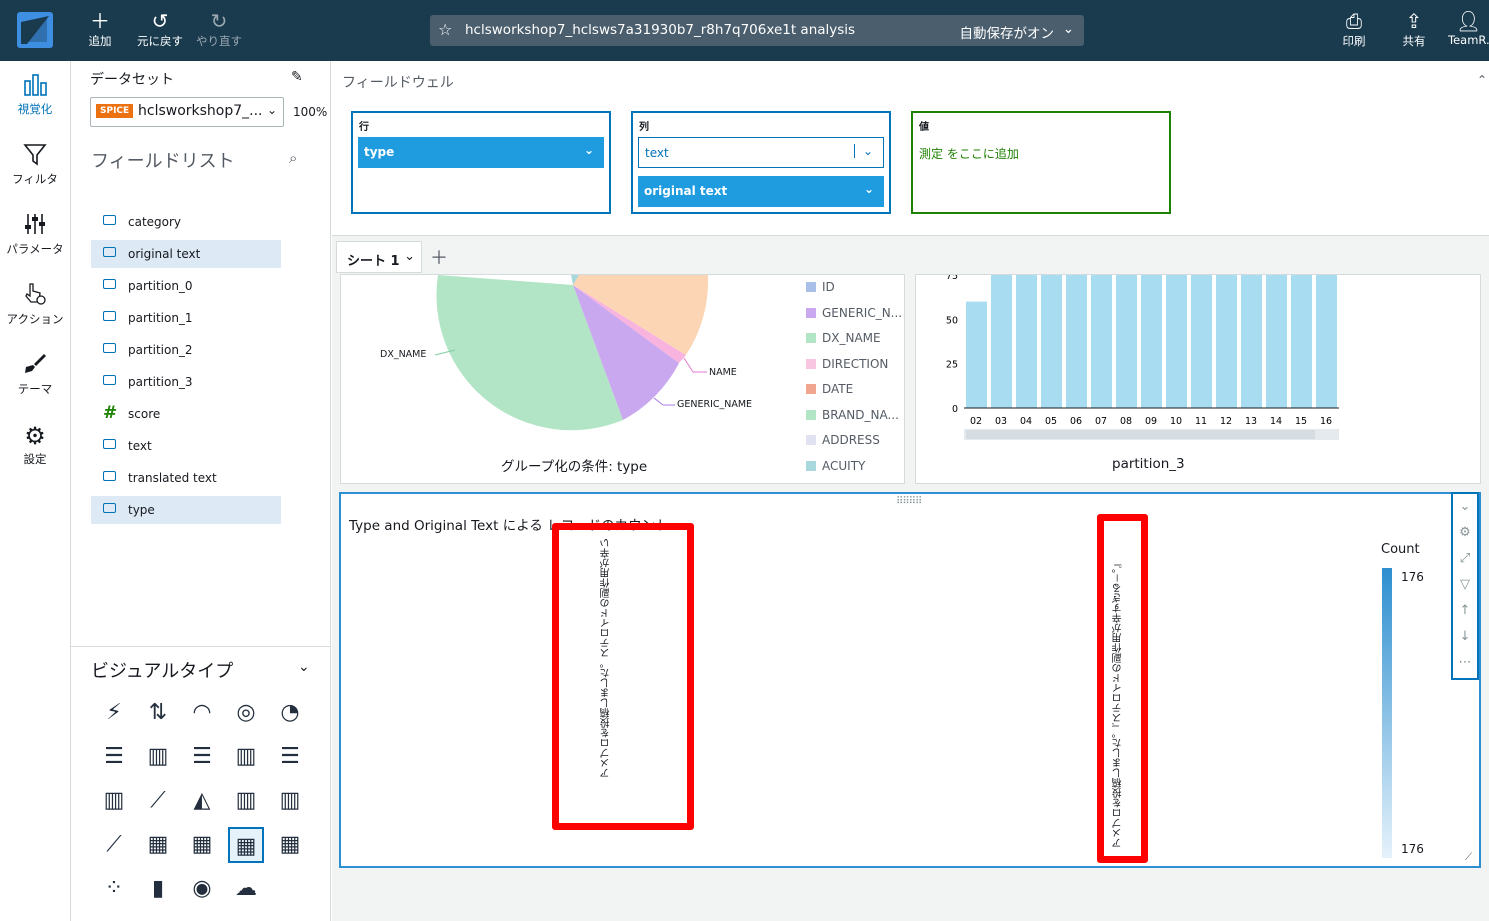  What do you see at coordinates (186, 510) in the screenshot?
I see `field-item: type` at bounding box center [186, 510].